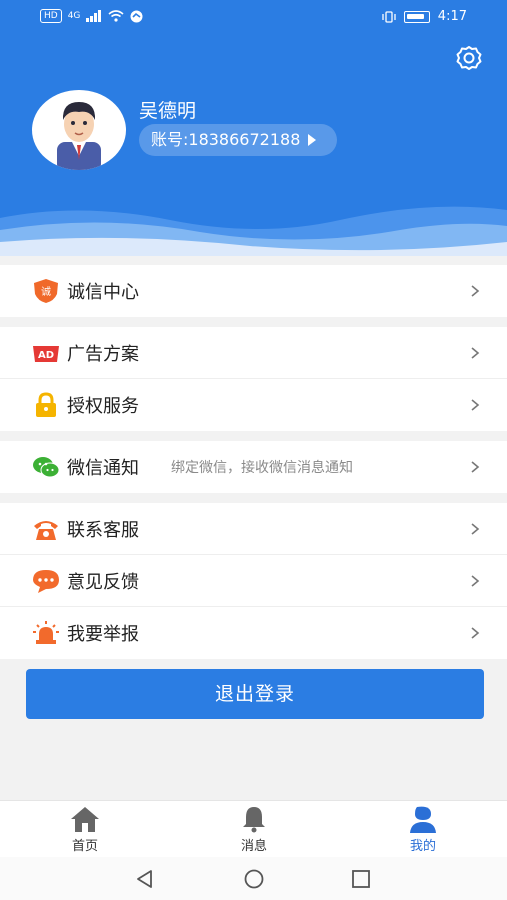 The width and height of the screenshot is (507, 900). What do you see at coordinates (145, 879) in the screenshot?
I see `back-triangle-icon` at bounding box center [145, 879].